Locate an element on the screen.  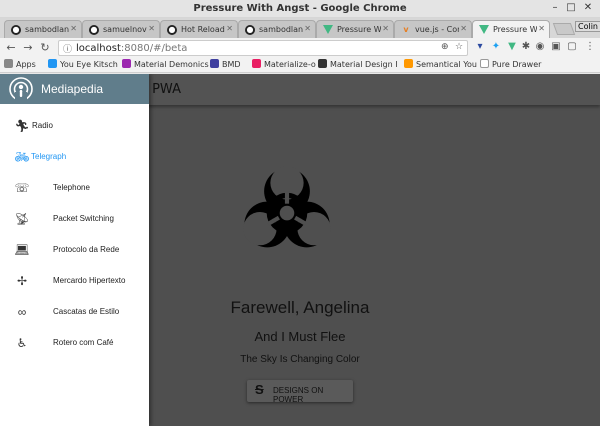
nav-item-protocolo-da-rede: 💻︎ Protocolo da Rede is located at coordinates (74, 250).